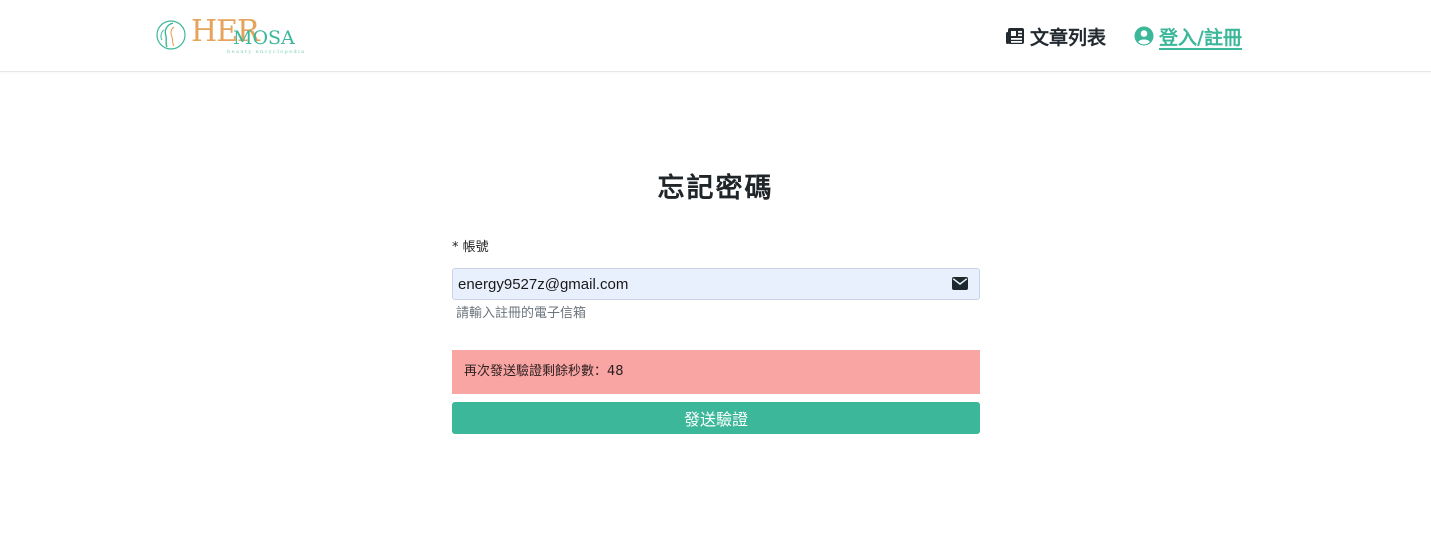 This screenshot has height=558, width=1431. I want to click on forgot-password-form: * 帳號 請輸入註冊的電子信箱 再次發送驗證剩餘秒數：48 發送驗證, so click(716, 336).